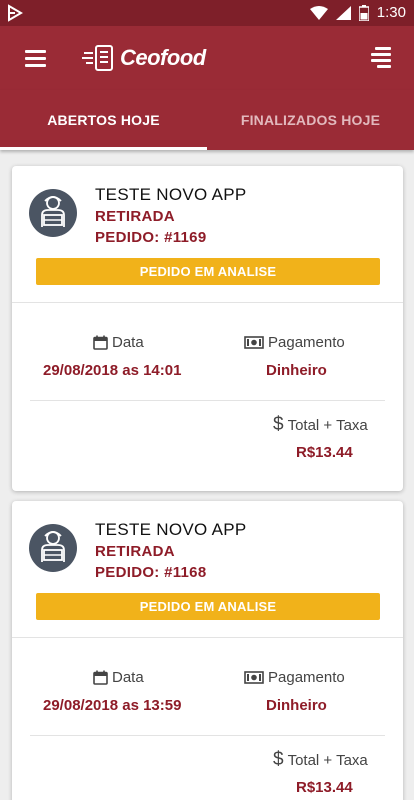 The width and height of the screenshot is (414, 800). Describe the element at coordinates (391, 12) in the screenshot. I see `status-time: 1:30` at that location.